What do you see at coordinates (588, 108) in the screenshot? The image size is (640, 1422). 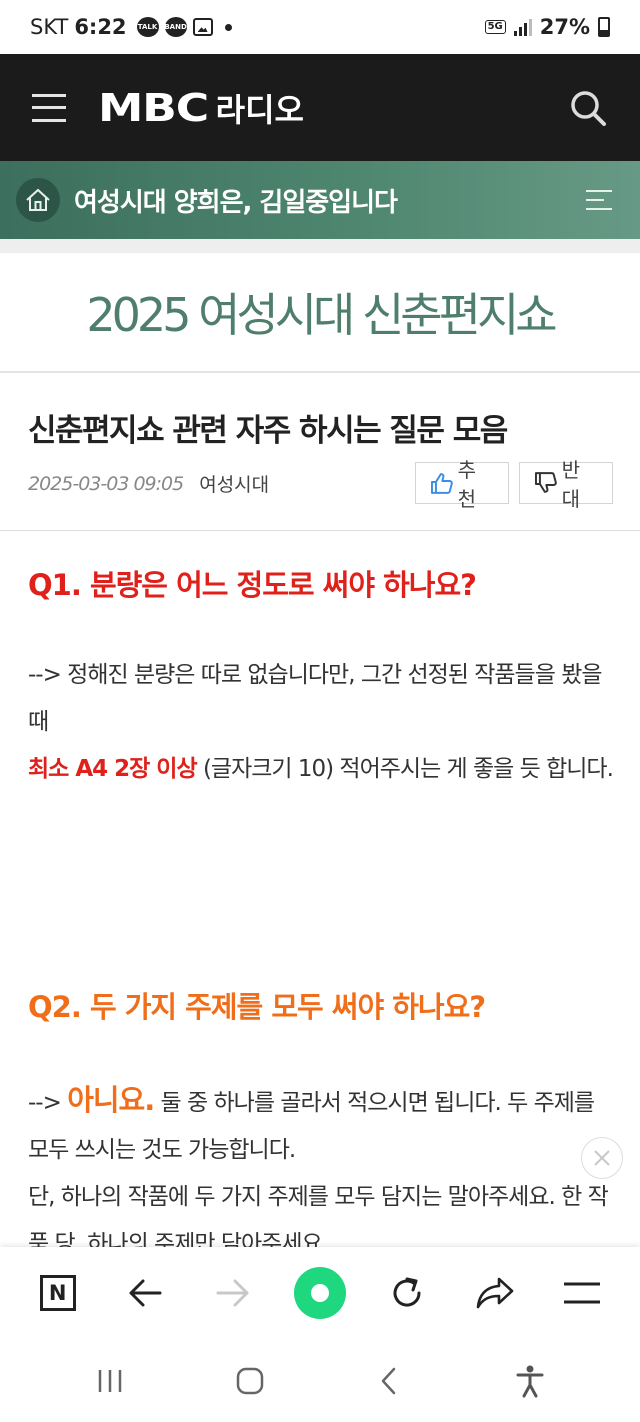 I see `search-icon` at bounding box center [588, 108].